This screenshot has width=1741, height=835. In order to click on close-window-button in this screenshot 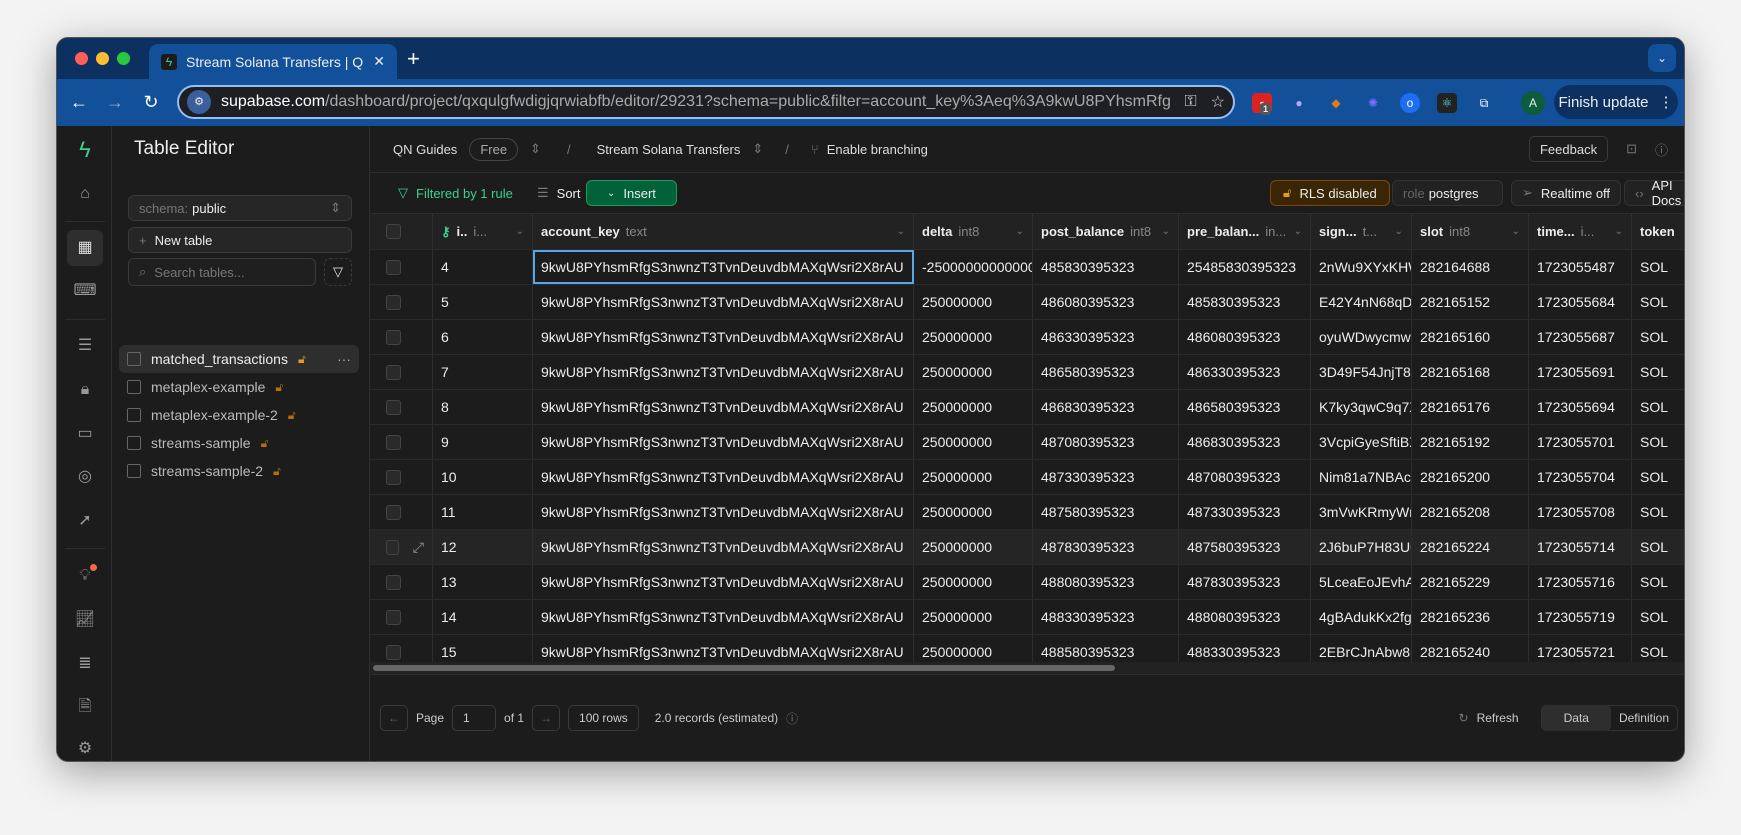, I will do `click(81, 58)`.